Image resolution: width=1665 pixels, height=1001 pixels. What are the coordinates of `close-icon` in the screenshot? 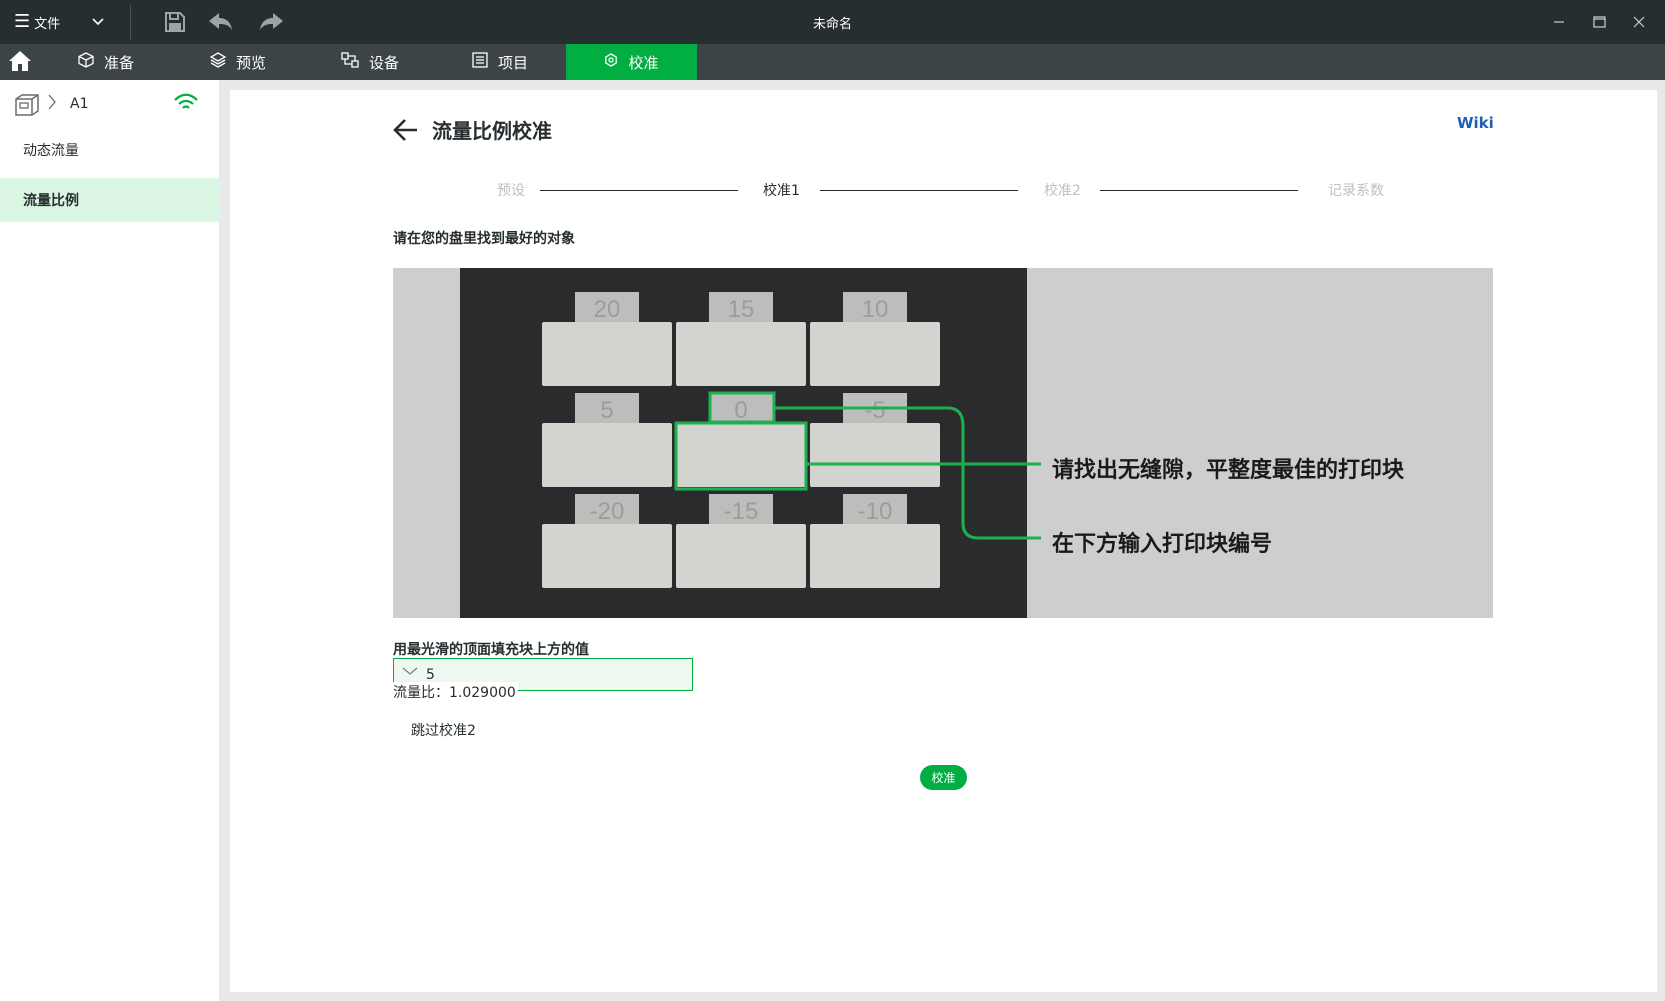 It's located at (1639, 22).